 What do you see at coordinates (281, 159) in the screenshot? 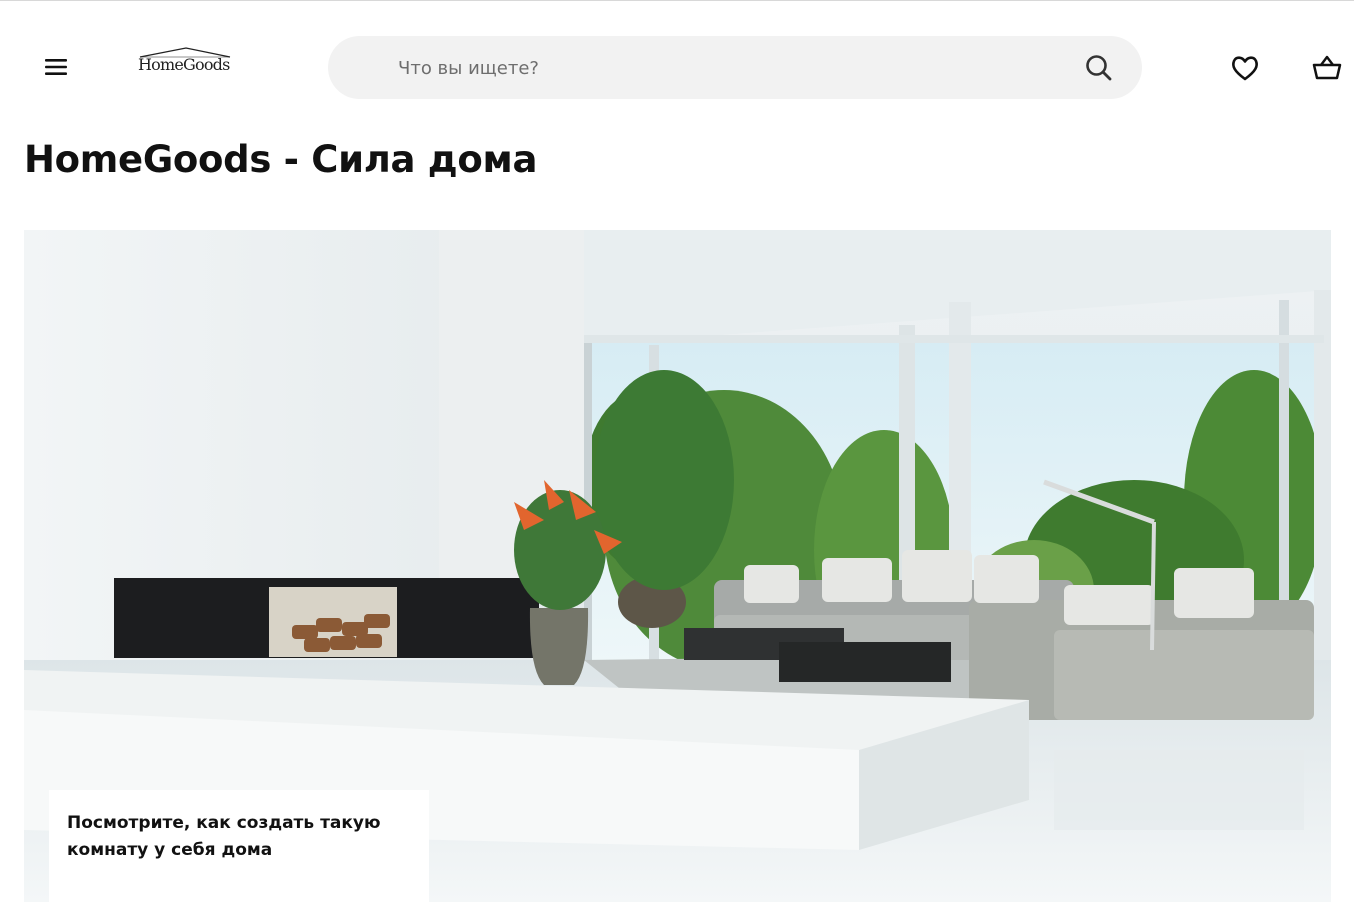
I see `page-title: HomeGoods - Сила дома` at bounding box center [281, 159].